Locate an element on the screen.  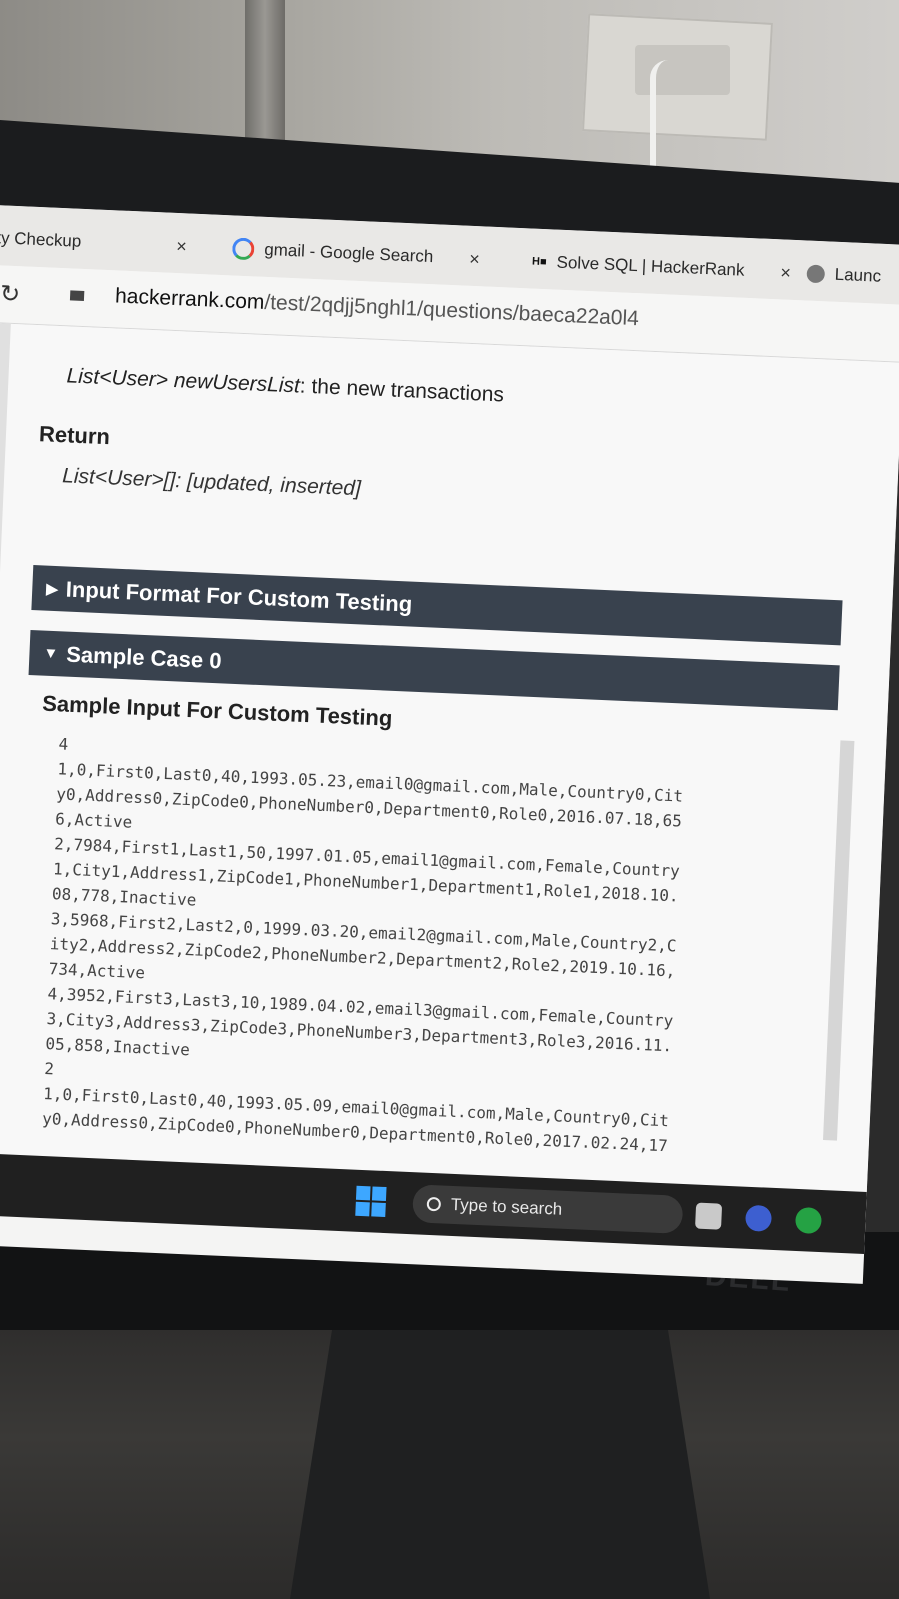
return-value: List<User>[]: [updated, inserted] is located at coordinates (211, 482).